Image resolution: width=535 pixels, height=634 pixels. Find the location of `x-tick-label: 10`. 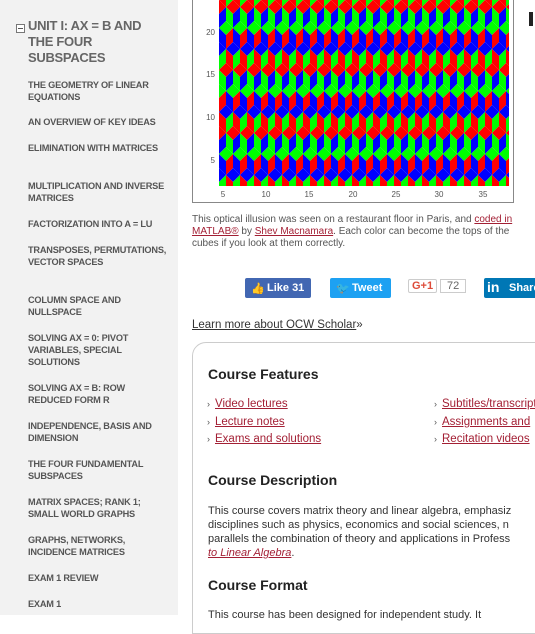

x-tick-label: 10 is located at coordinates (266, 194).